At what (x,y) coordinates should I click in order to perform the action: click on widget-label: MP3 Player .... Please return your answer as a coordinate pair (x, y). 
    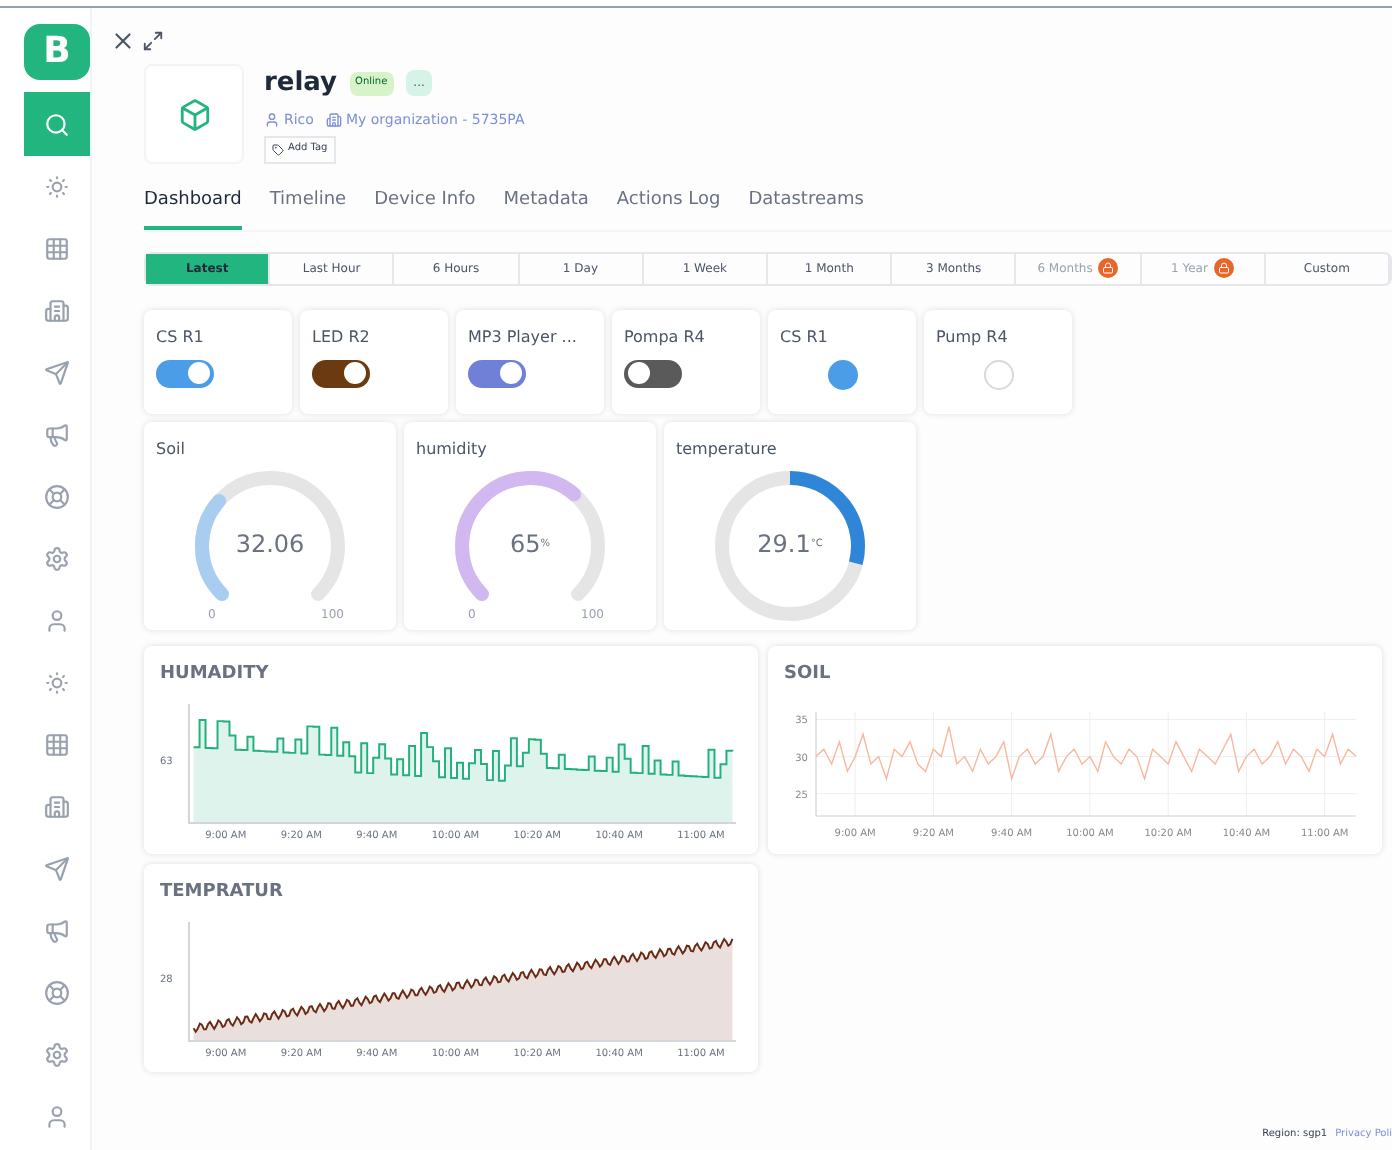
    Looking at the image, I should click on (523, 337).